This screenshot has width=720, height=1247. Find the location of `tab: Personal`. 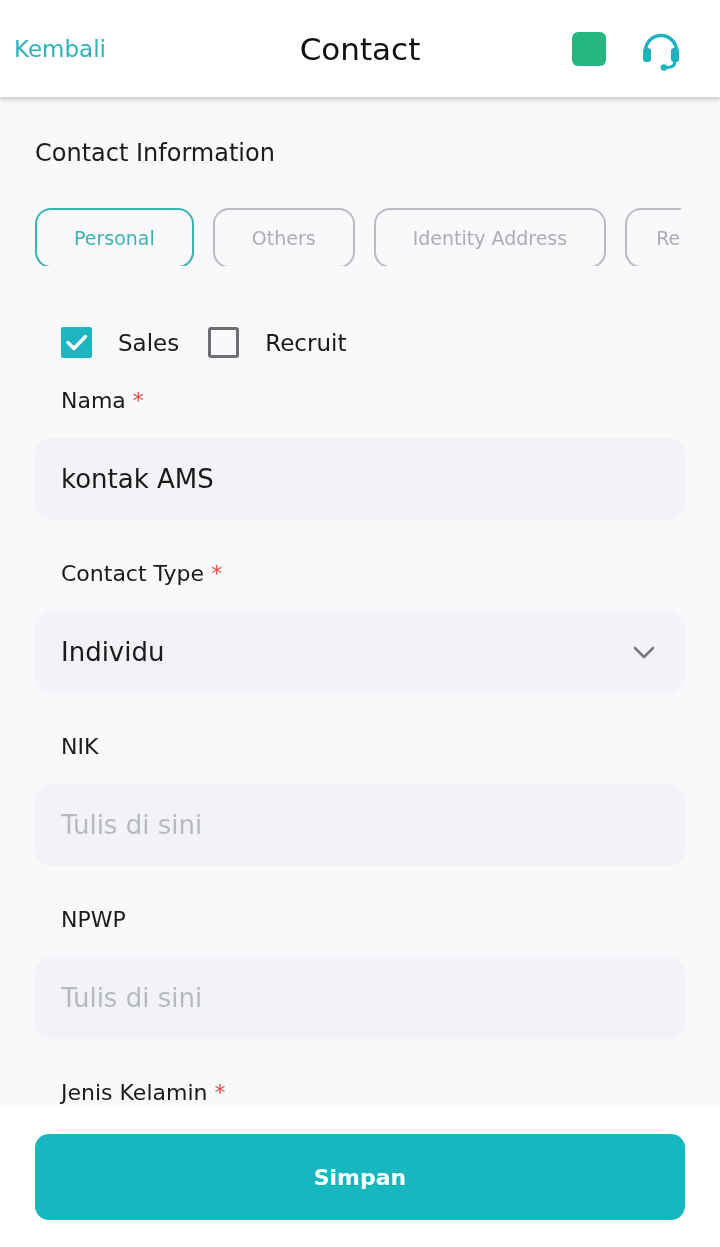

tab: Personal is located at coordinates (114, 237).